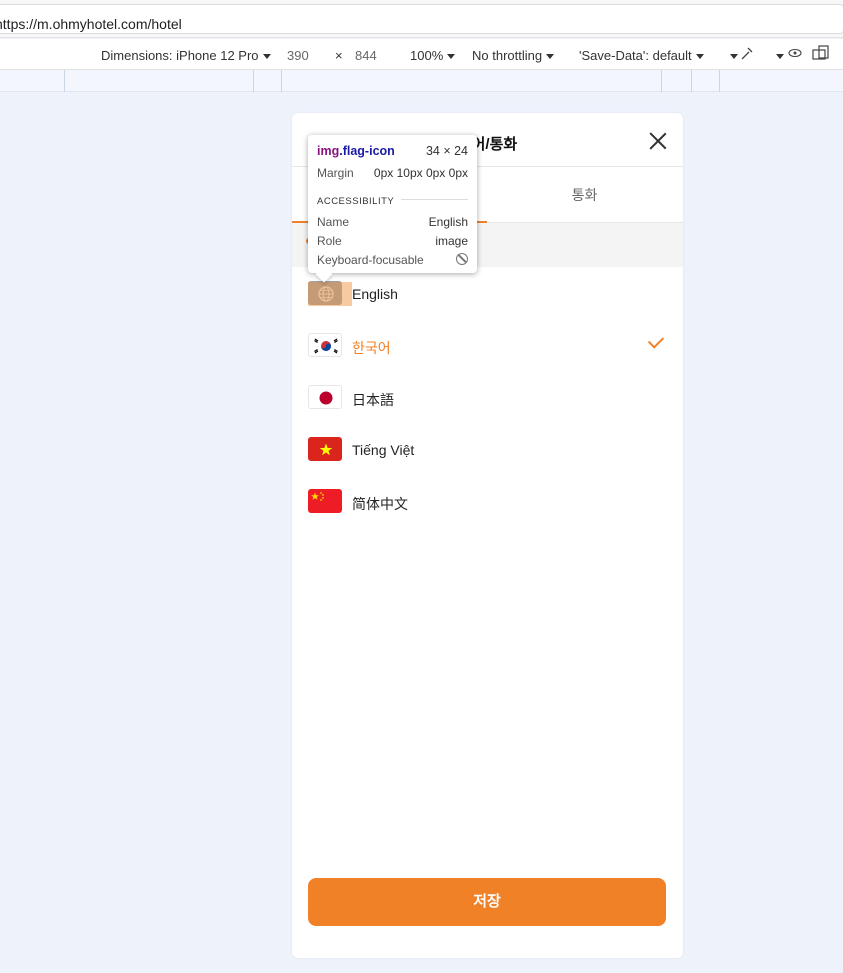 Image resolution: width=843 pixels, height=973 pixels. I want to click on eyedropper-icon, so click(747, 54).